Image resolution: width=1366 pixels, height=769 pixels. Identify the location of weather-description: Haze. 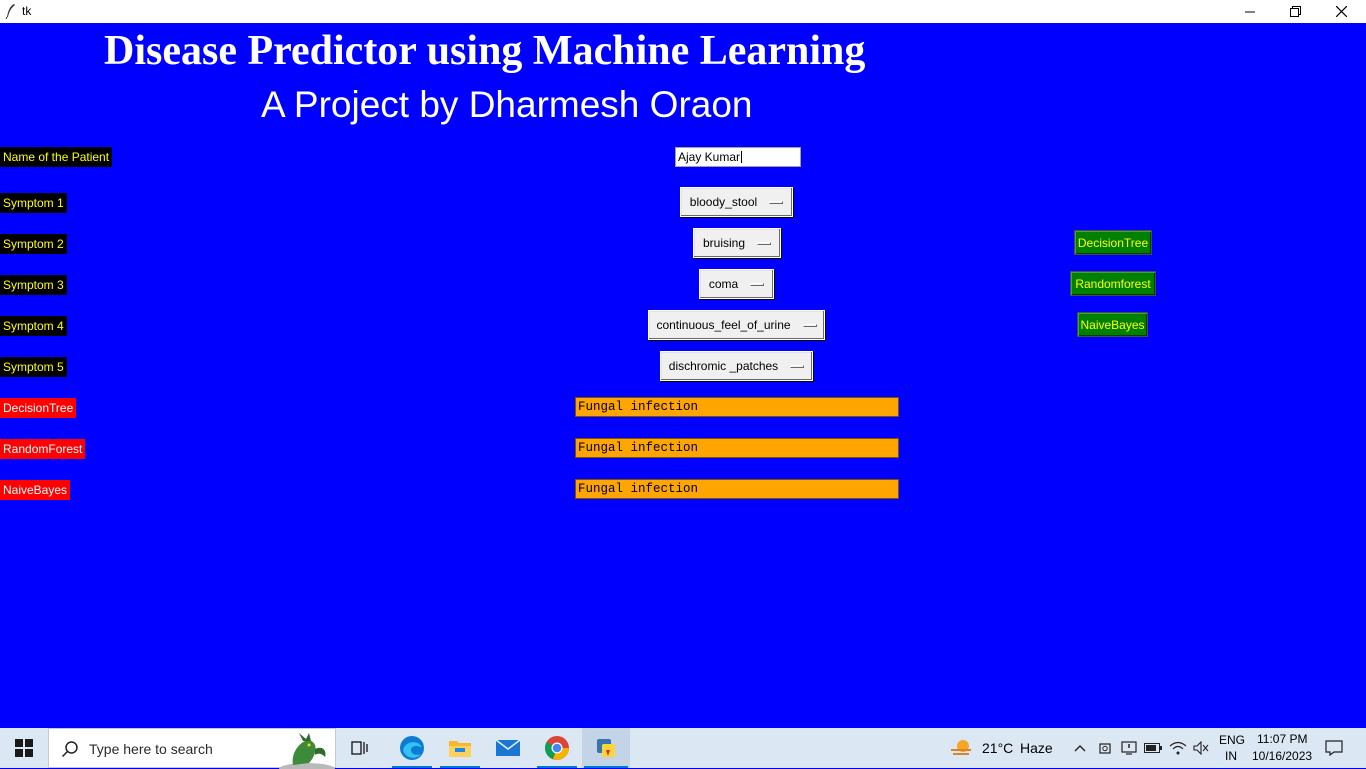
(1036, 748).